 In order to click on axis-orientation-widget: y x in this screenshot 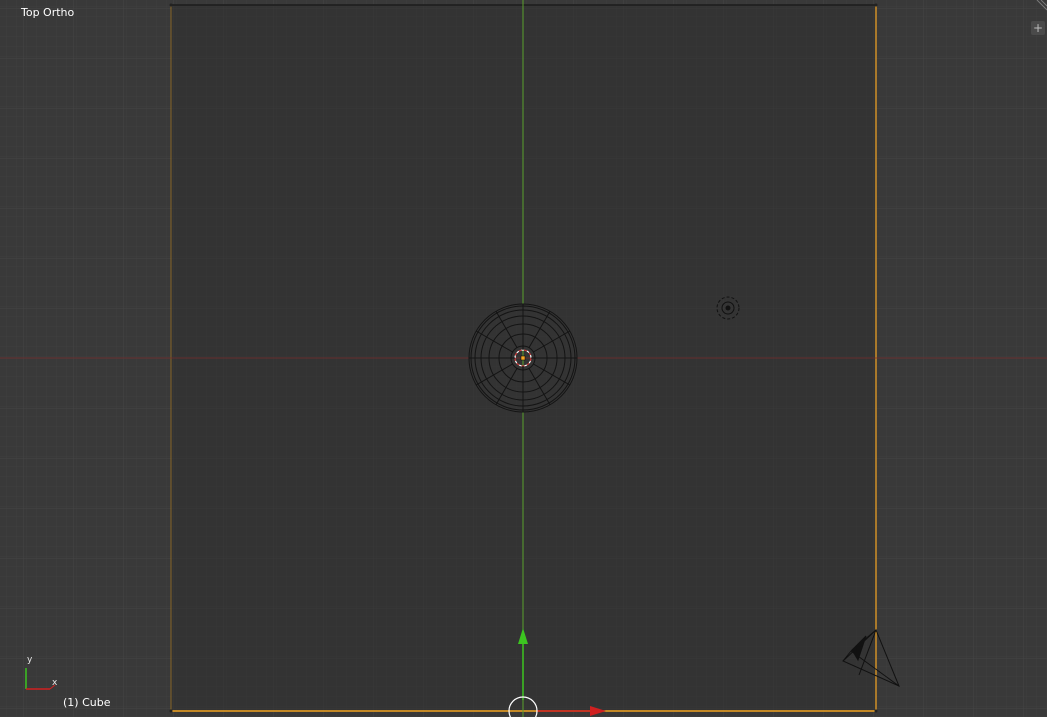, I will do `click(42, 676)`.